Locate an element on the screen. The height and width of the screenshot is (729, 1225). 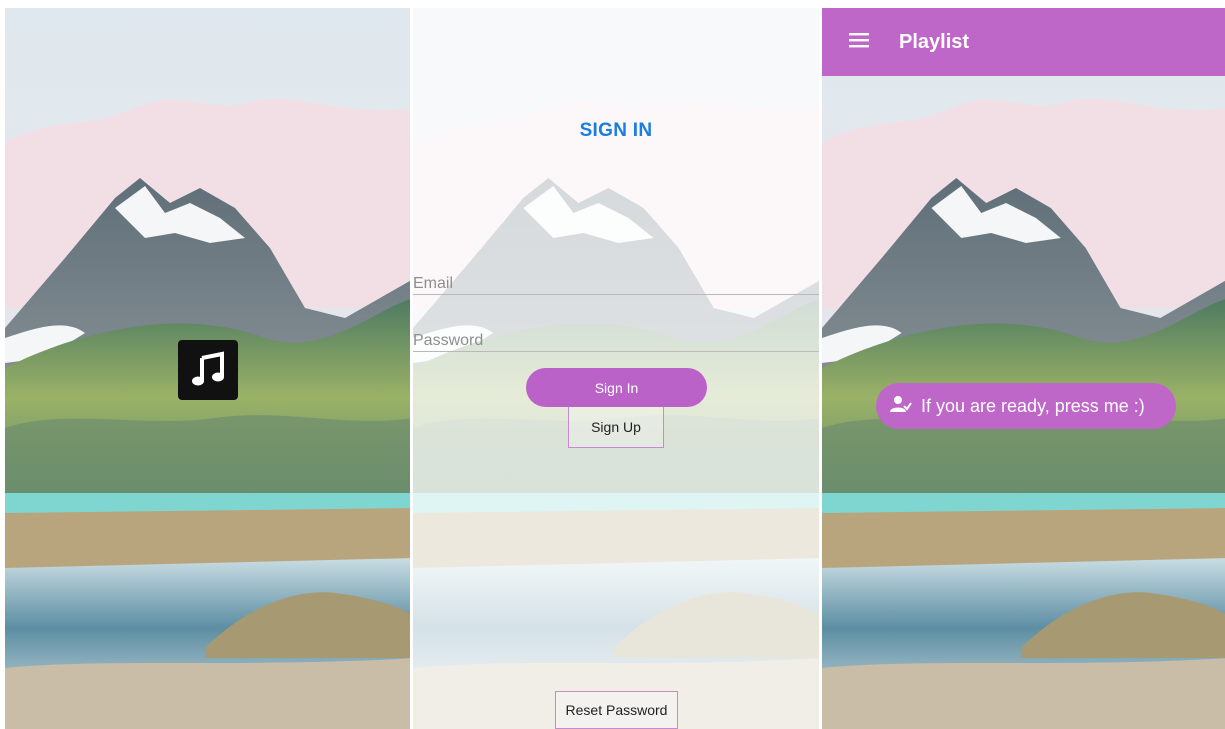
sign-in-button: Sign In is located at coordinates (616, 387).